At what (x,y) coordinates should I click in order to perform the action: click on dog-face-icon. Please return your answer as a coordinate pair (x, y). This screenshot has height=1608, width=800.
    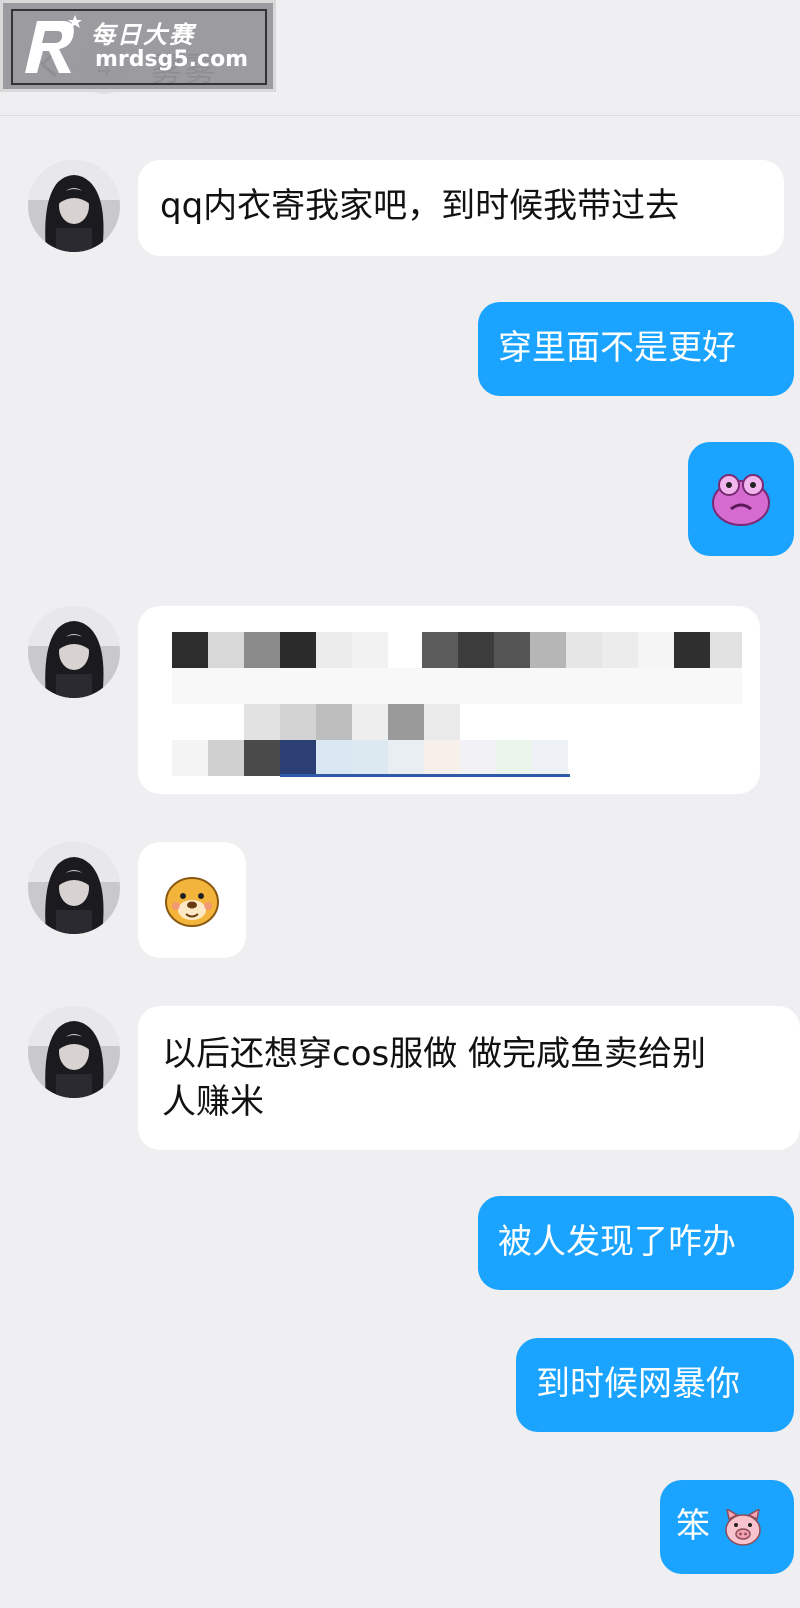
    Looking at the image, I should click on (192, 902).